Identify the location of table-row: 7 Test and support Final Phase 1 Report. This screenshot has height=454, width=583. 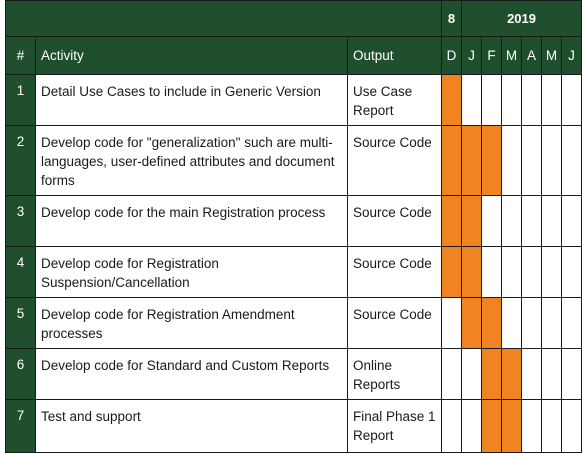
(294, 426).